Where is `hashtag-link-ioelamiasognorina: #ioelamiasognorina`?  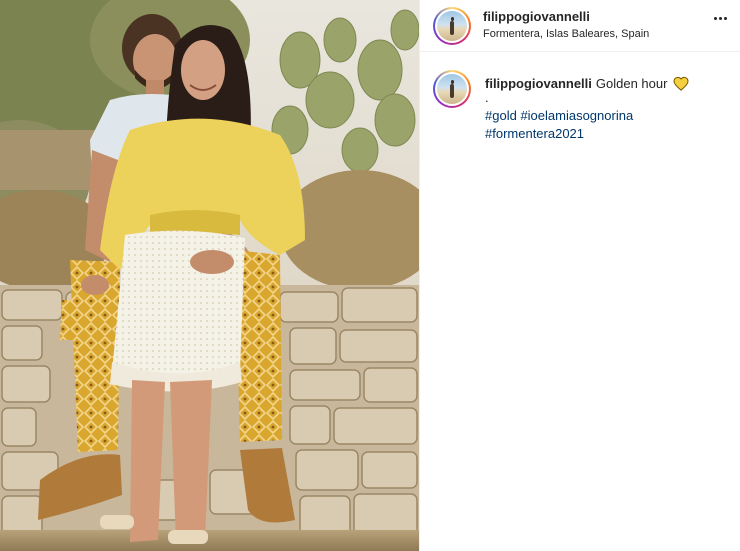 hashtag-link-ioelamiasognorina: #ioelamiasognorina is located at coordinates (576, 115).